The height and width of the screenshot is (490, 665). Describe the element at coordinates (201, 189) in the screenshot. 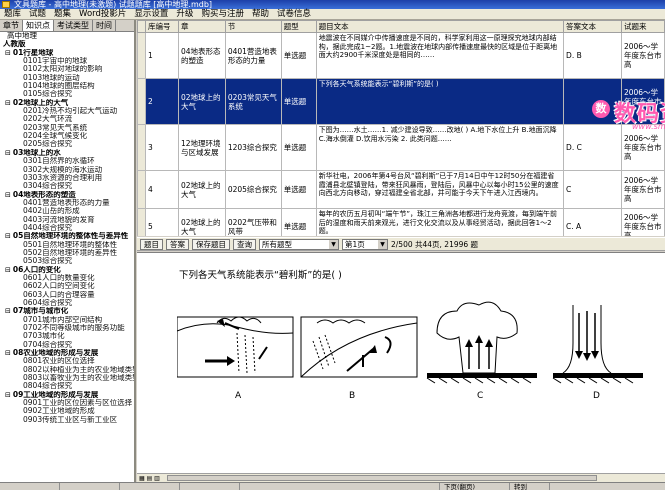

I see `cell-chapter: 02地球上的大气` at that location.